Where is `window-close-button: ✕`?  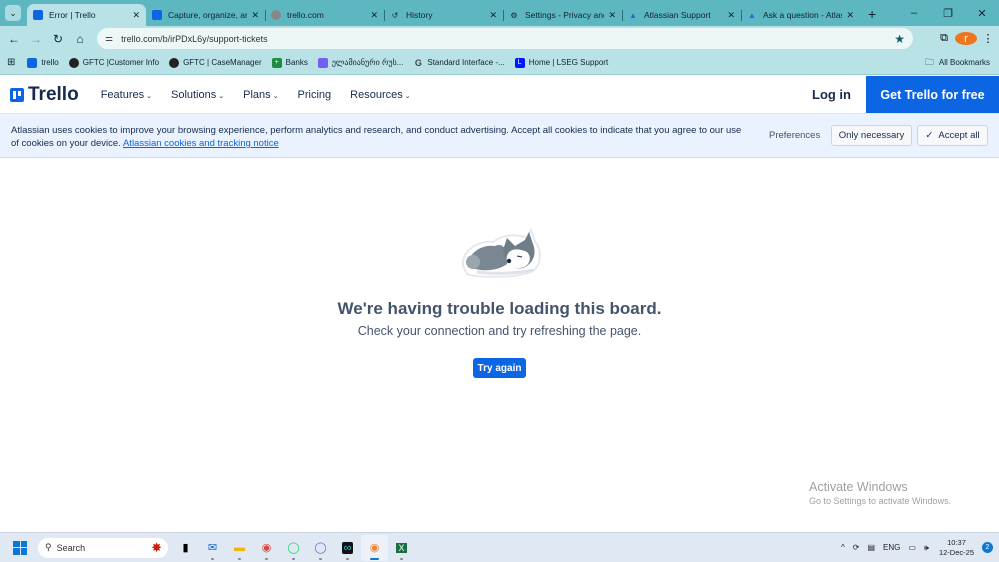 window-close-button: ✕ is located at coordinates (982, 13).